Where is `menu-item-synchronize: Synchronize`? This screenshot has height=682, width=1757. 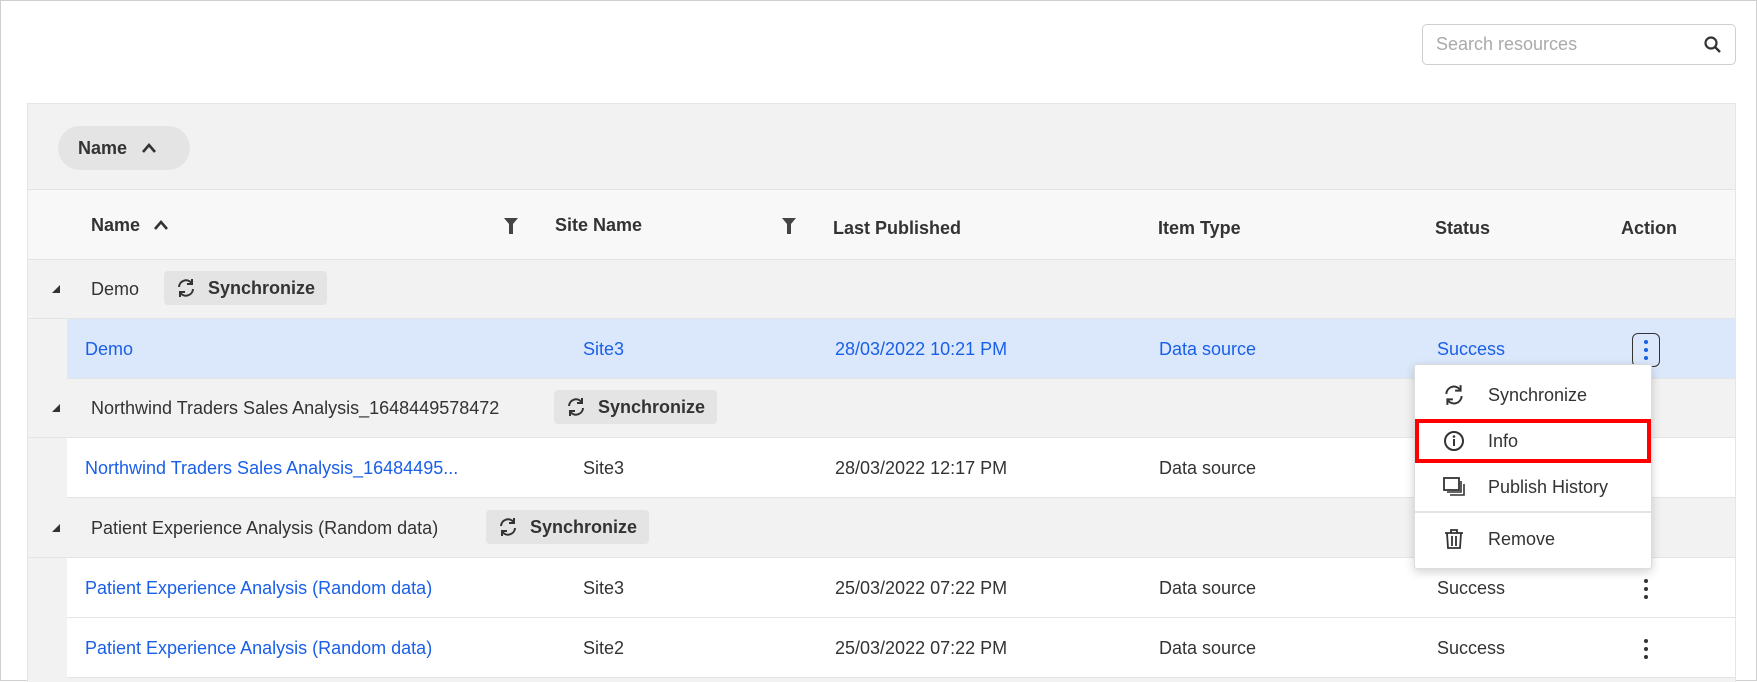 menu-item-synchronize: Synchronize is located at coordinates (1533, 395).